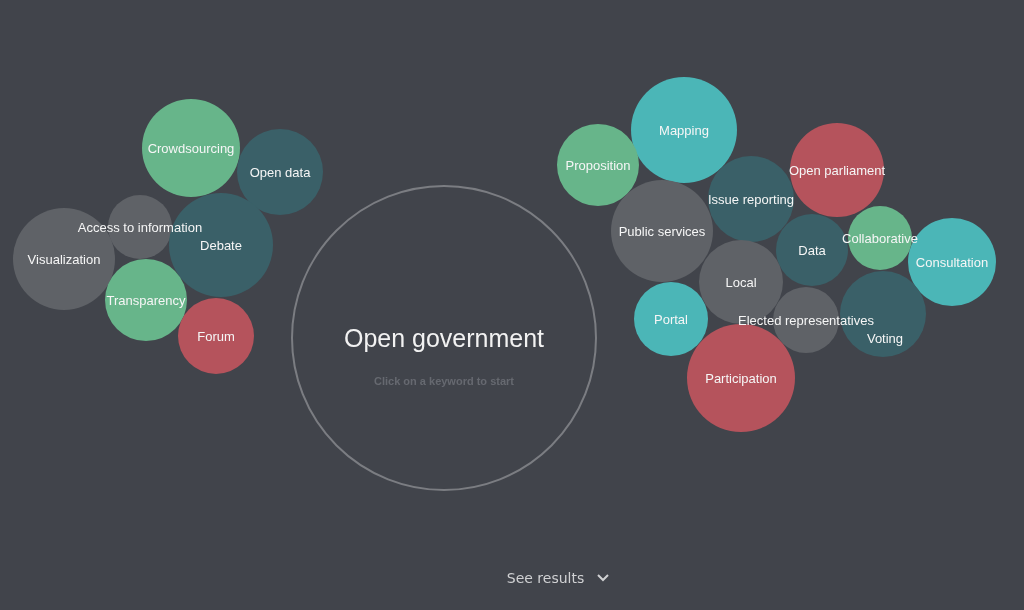 The width and height of the screenshot is (1024, 610). I want to click on see-results-button: See results, so click(558, 578).